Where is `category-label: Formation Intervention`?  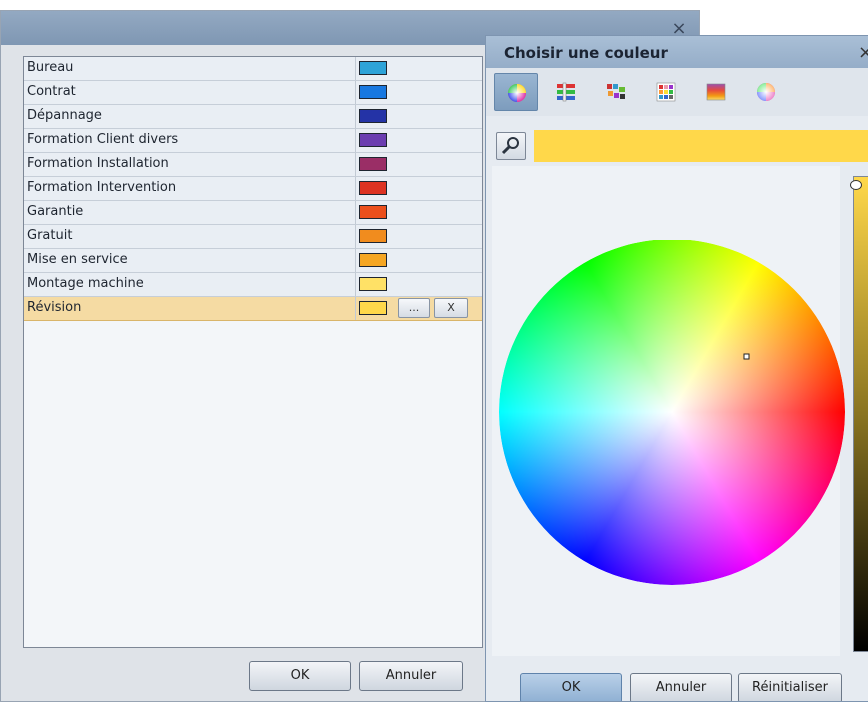 category-label: Formation Intervention is located at coordinates (102, 187).